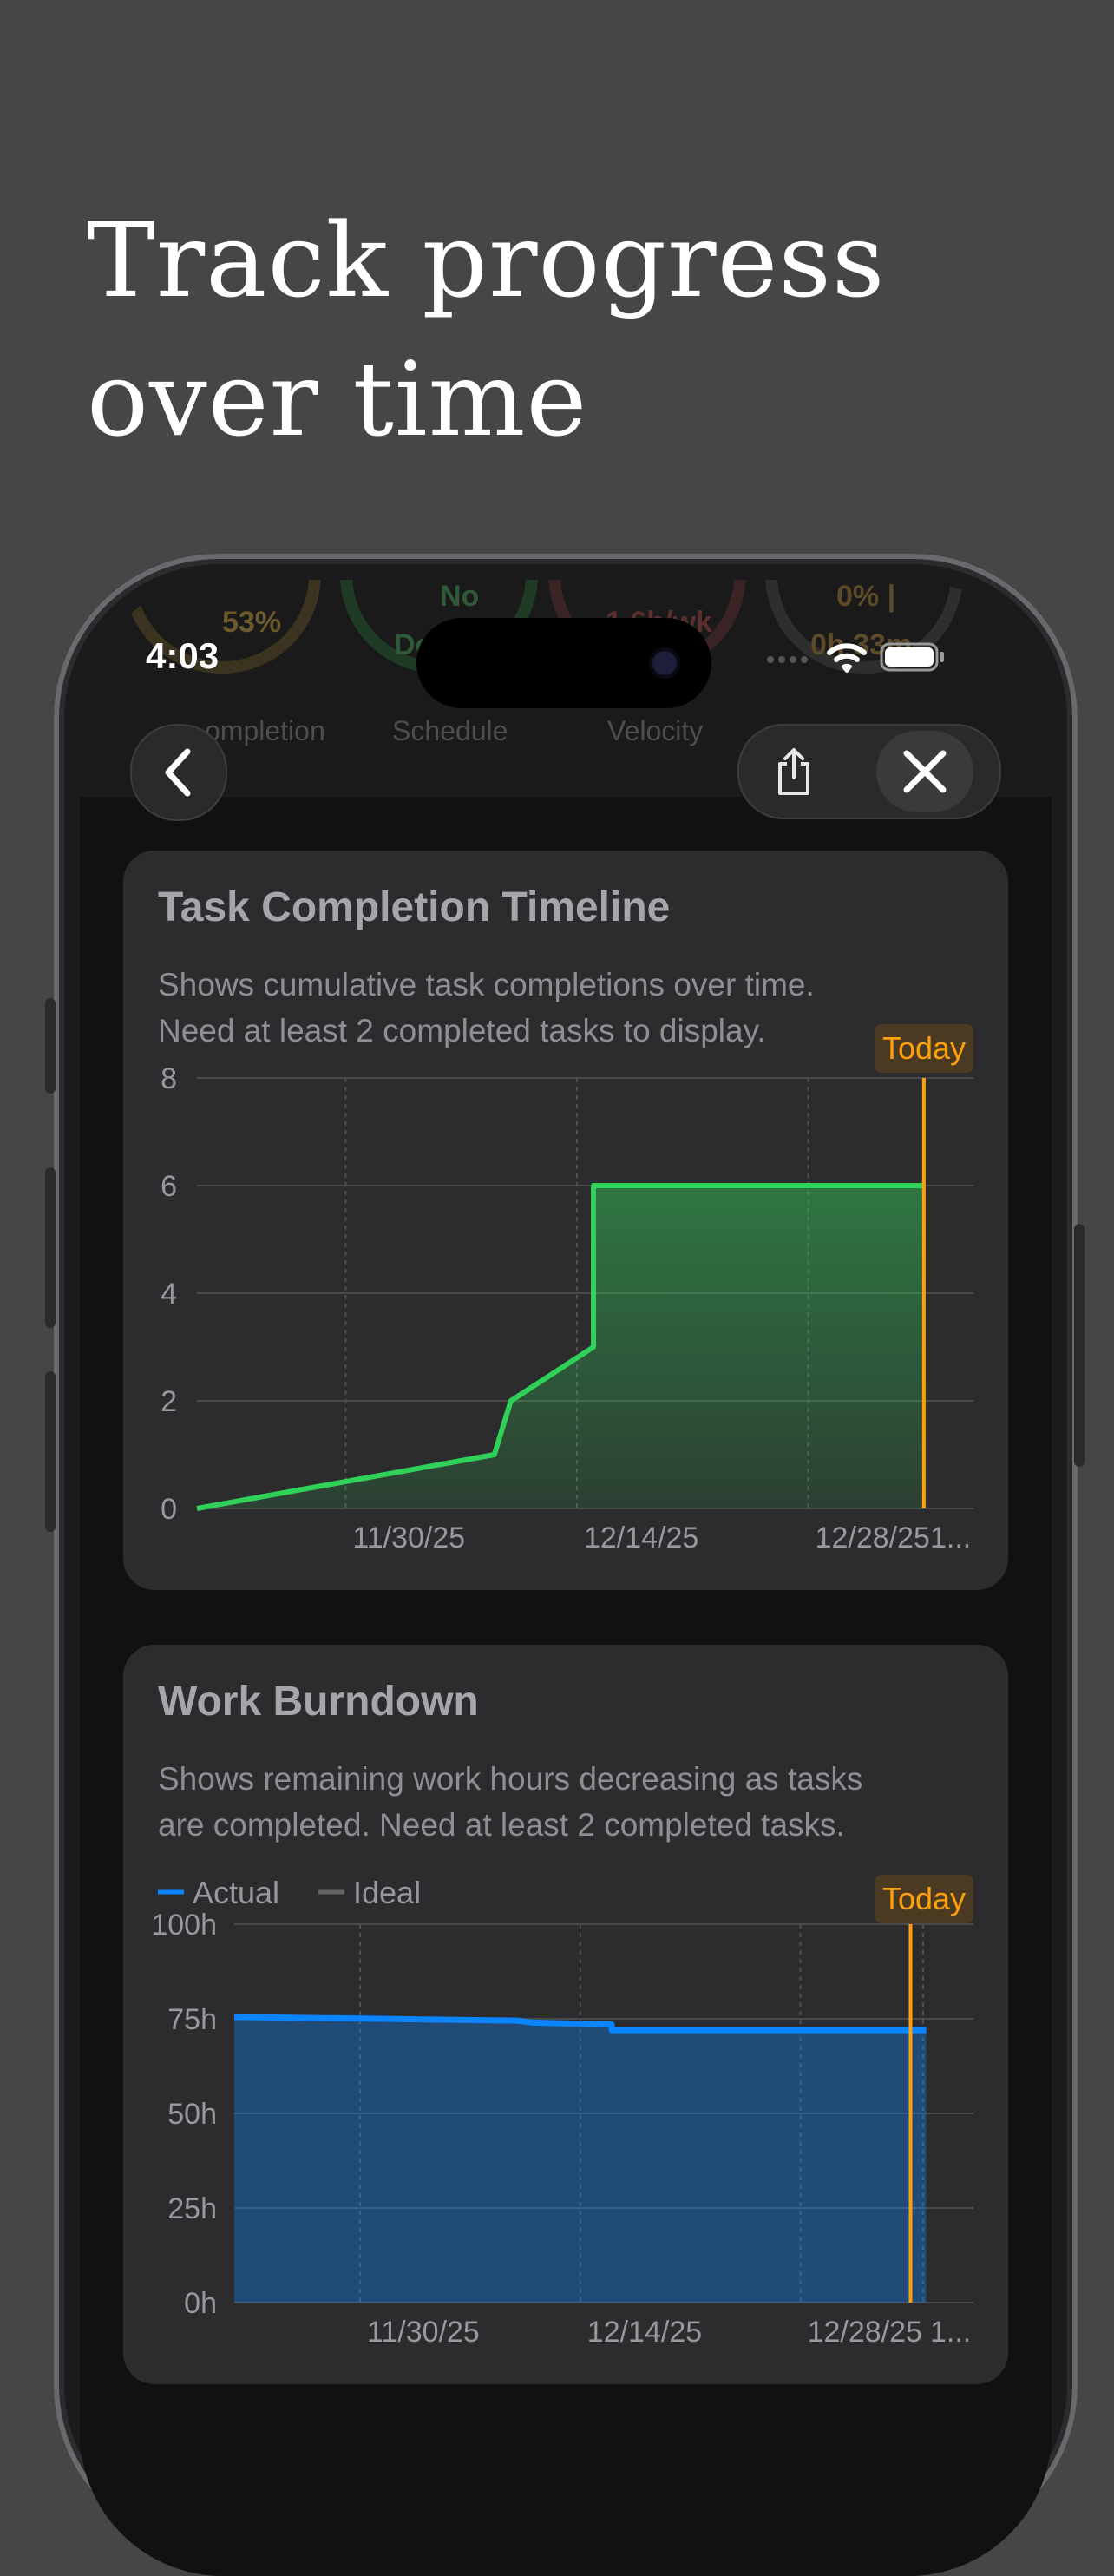  Describe the element at coordinates (183, 655) in the screenshot. I see `status-time: 4:03` at that location.